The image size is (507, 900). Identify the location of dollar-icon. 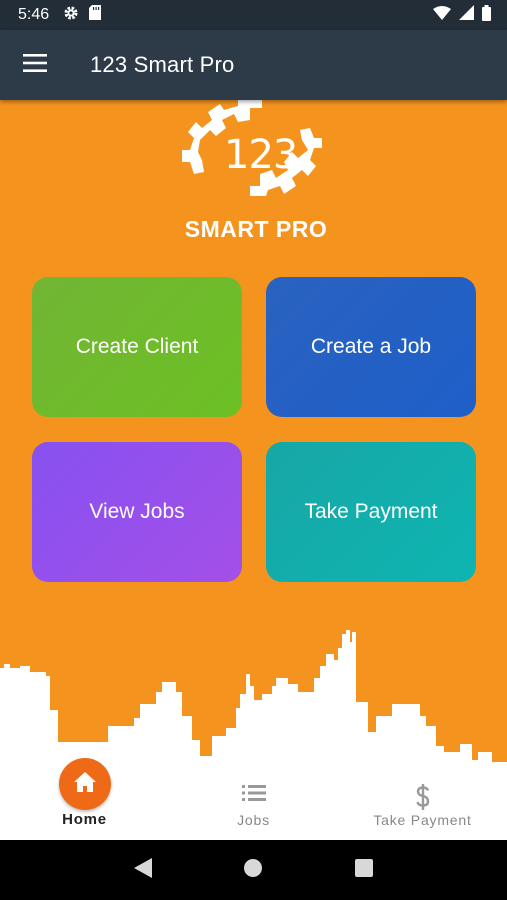
(423, 799).